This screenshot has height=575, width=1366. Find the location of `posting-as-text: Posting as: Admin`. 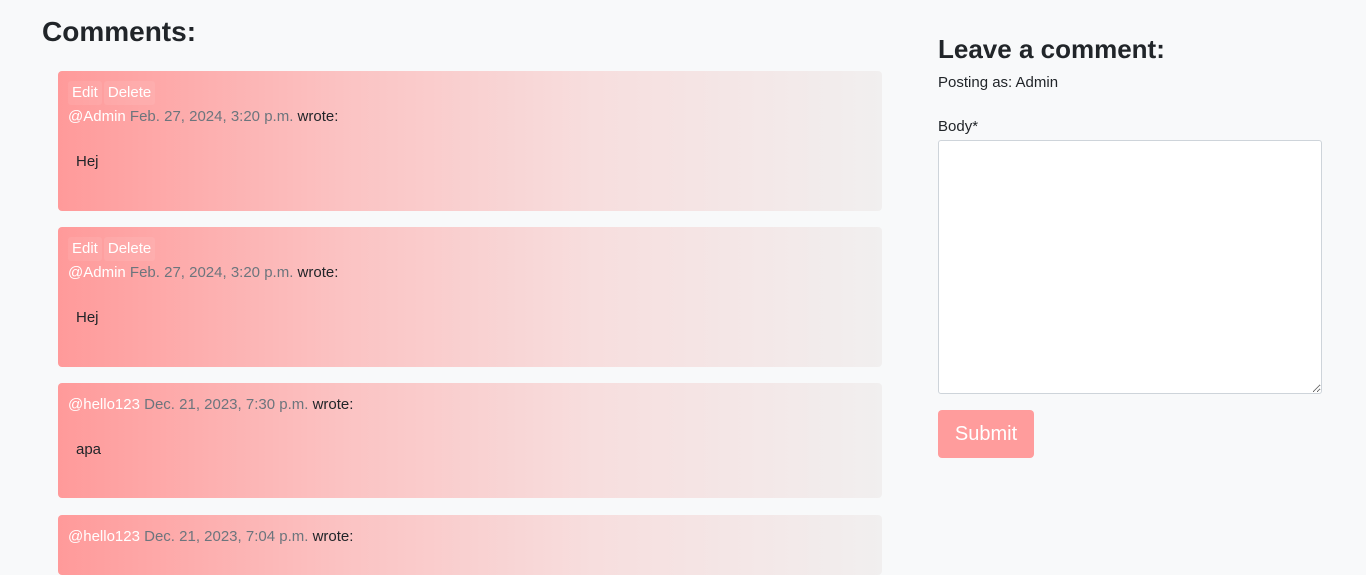

posting-as-text: Posting as: Admin is located at coordinates (998, 82).